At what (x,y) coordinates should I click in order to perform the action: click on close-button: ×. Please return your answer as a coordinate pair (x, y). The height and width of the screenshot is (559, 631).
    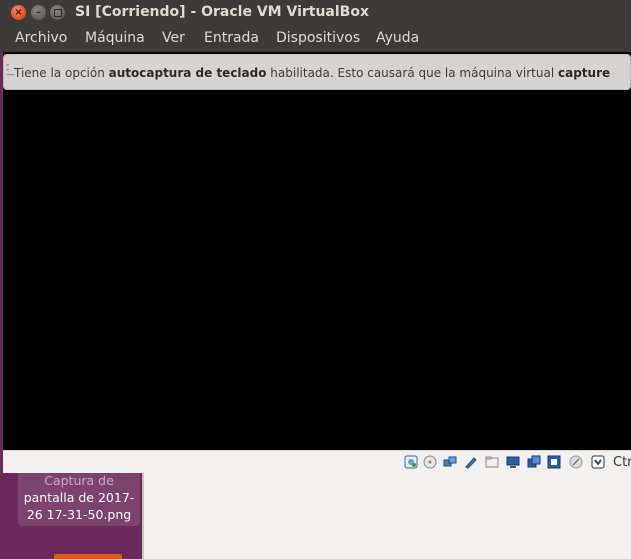
    Looking at the image, I should click on (18, 12).